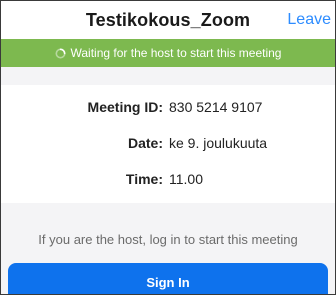 The height and width of the screenshot is (295, 336). Describe the element at coordinates (144, 179) in the screenshot. I see `time-label: Time:` at that location.